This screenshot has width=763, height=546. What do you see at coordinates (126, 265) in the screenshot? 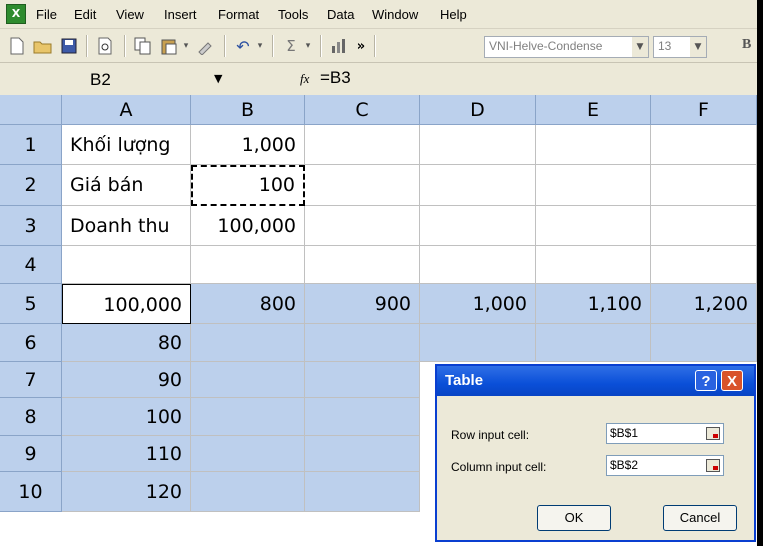
I see `cell-a4` at bounding box center [126, 265].